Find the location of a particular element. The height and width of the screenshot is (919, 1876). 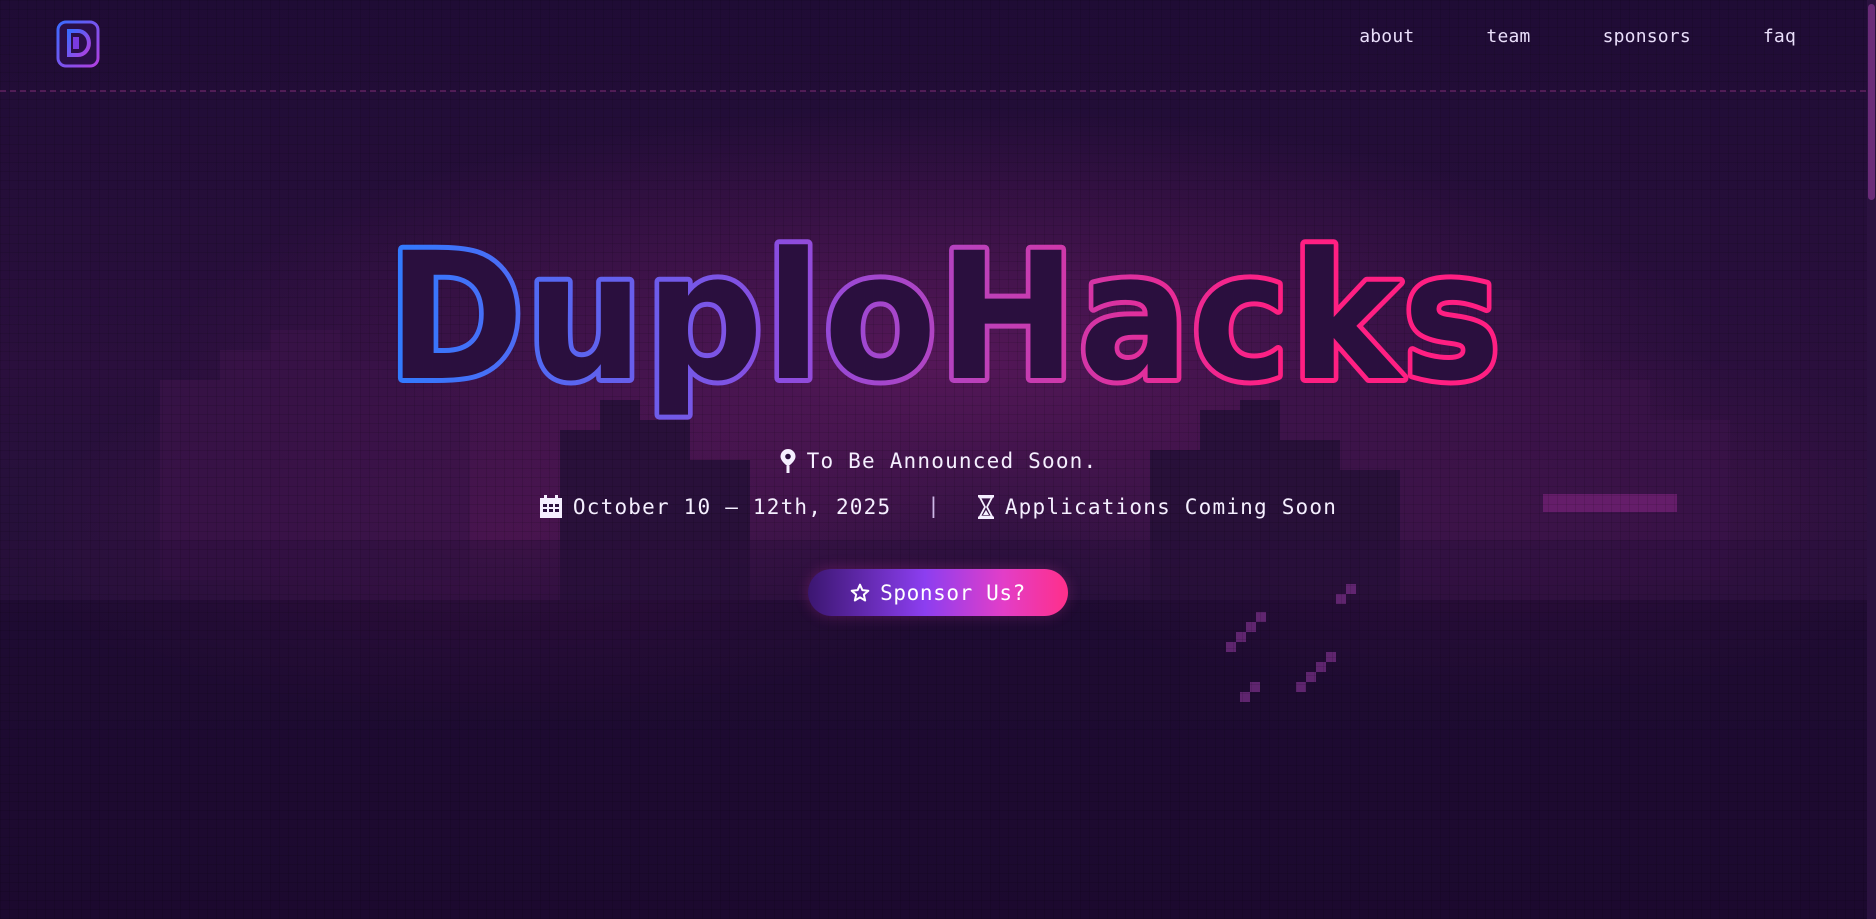

hero-title-text: DuploHacks is located at coordinates (945, 324).